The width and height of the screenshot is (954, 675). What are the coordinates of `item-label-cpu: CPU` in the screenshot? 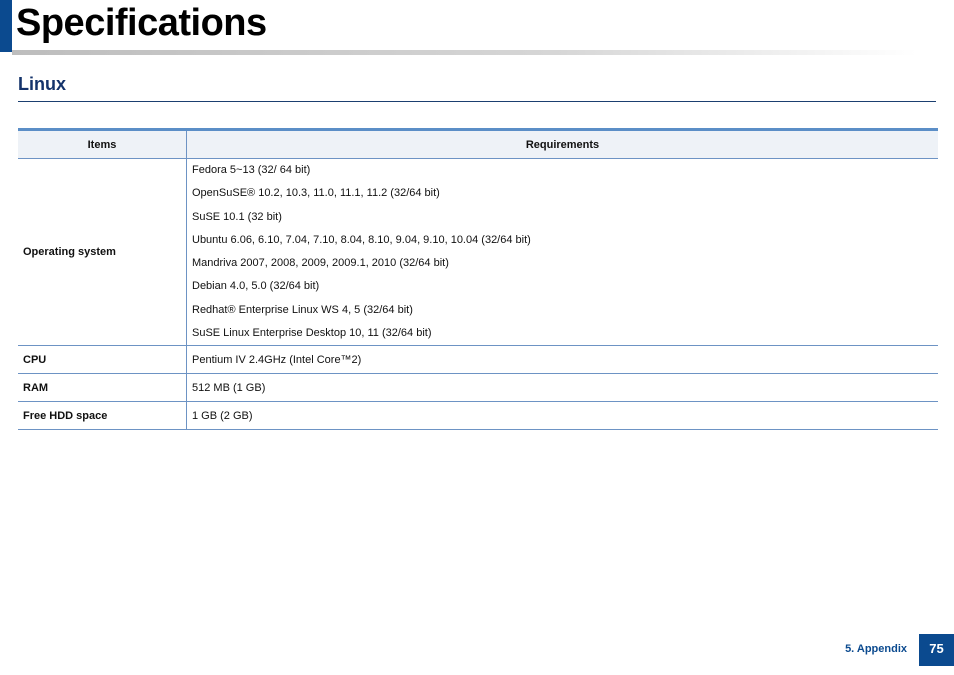 It's located at (102, 360).